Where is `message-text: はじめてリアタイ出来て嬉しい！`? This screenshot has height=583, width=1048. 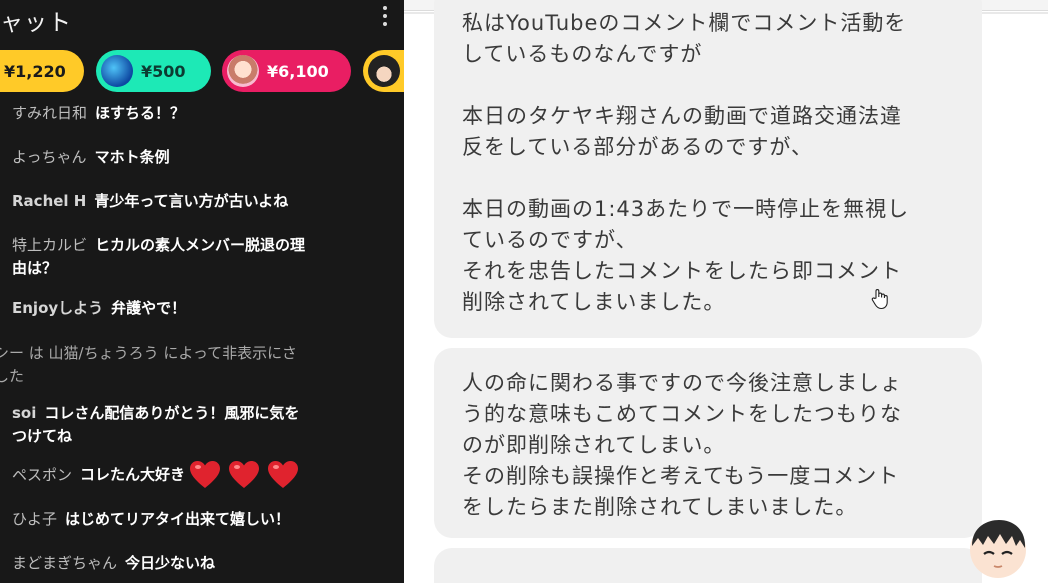 message-text: はじめてリアタイ出来て嬉しい！ is located at coordinates (178, 519).